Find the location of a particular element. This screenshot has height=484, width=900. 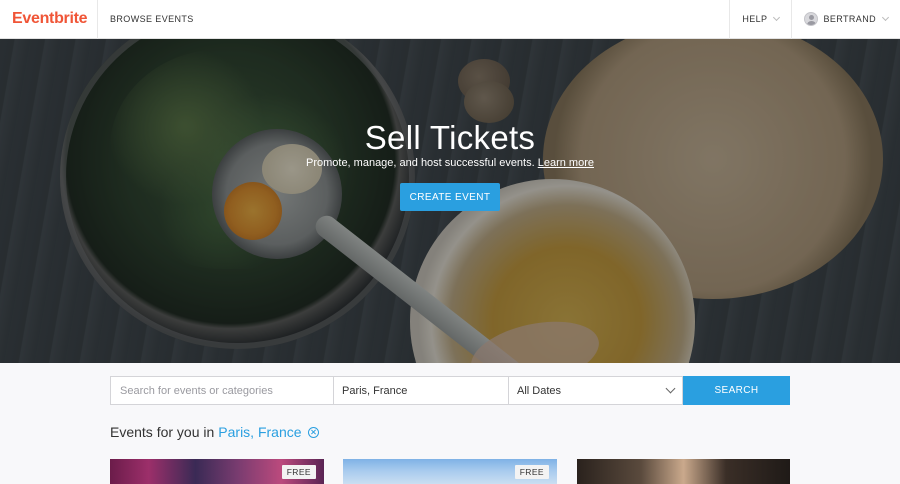

user-menu: BERTRAND is located at coordinates (845, 19).